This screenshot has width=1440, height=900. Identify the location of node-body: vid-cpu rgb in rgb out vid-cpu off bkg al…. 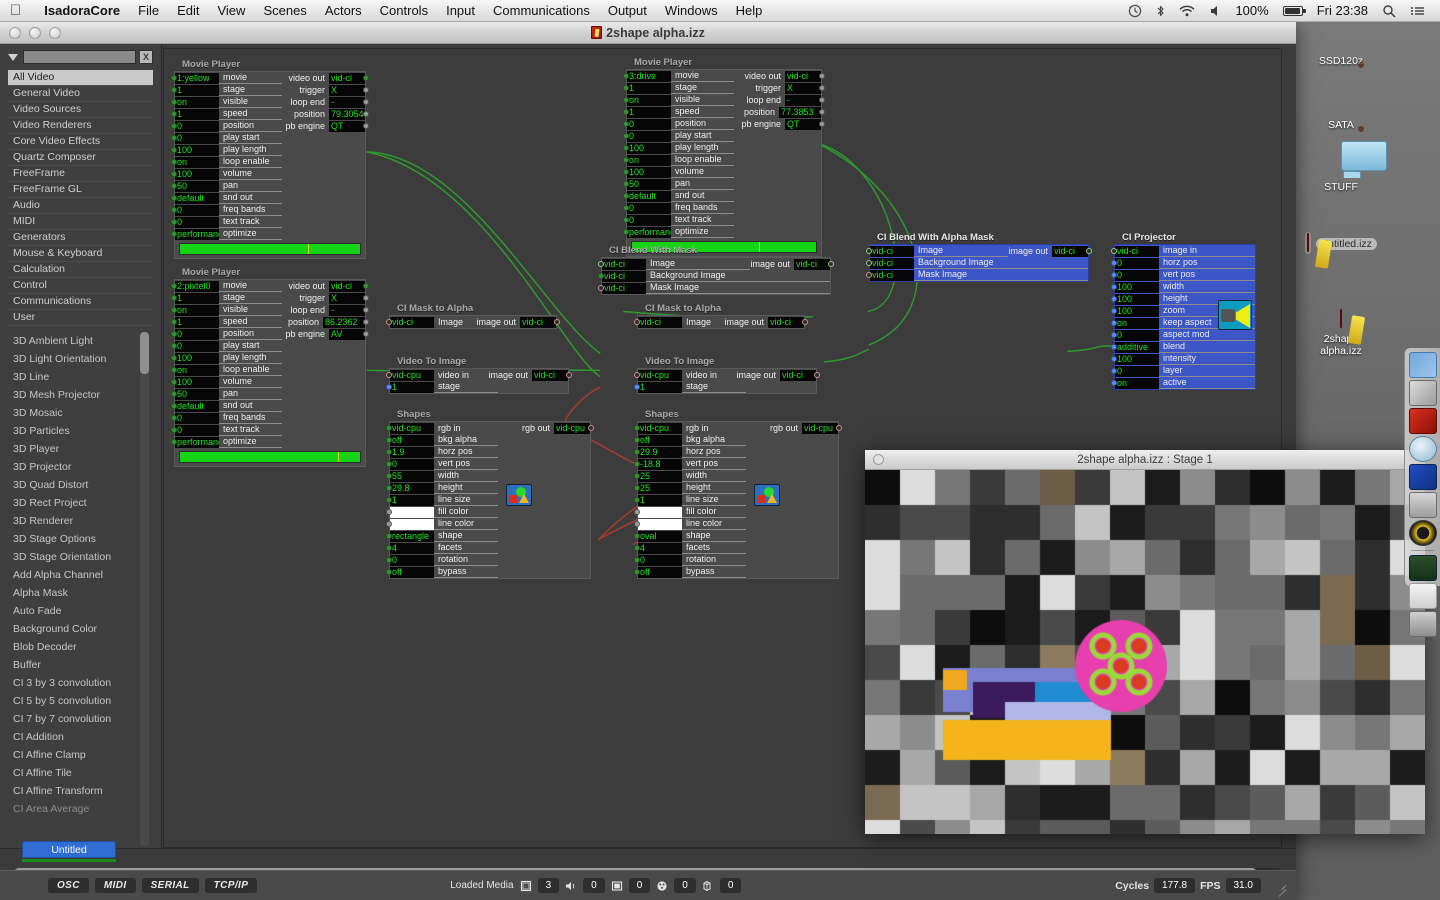
(738, 500).